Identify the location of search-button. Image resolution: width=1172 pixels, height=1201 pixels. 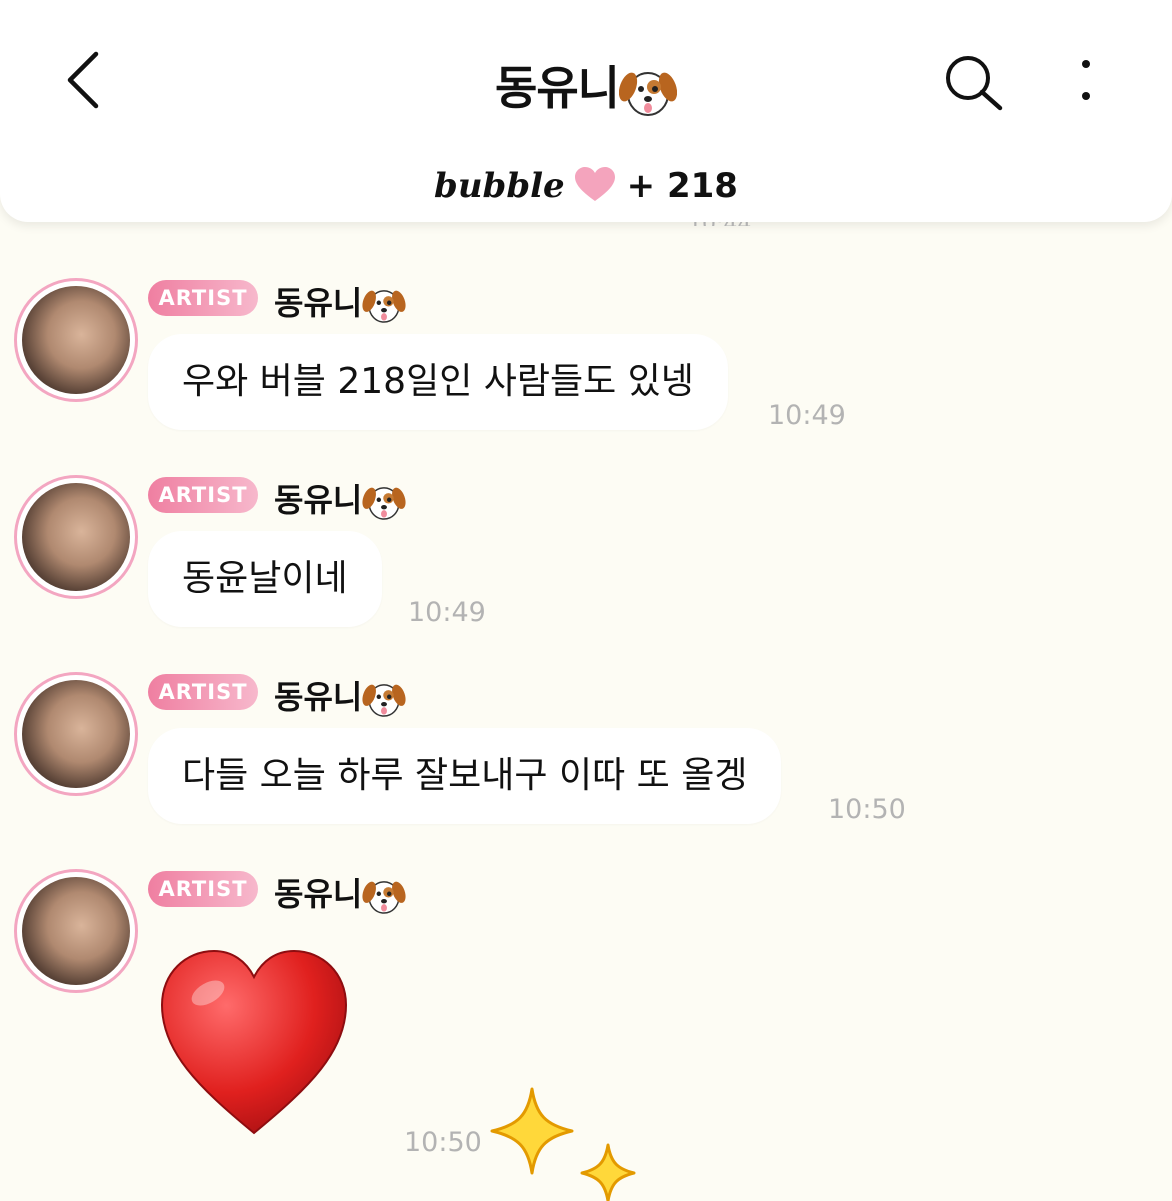
(973, 83).